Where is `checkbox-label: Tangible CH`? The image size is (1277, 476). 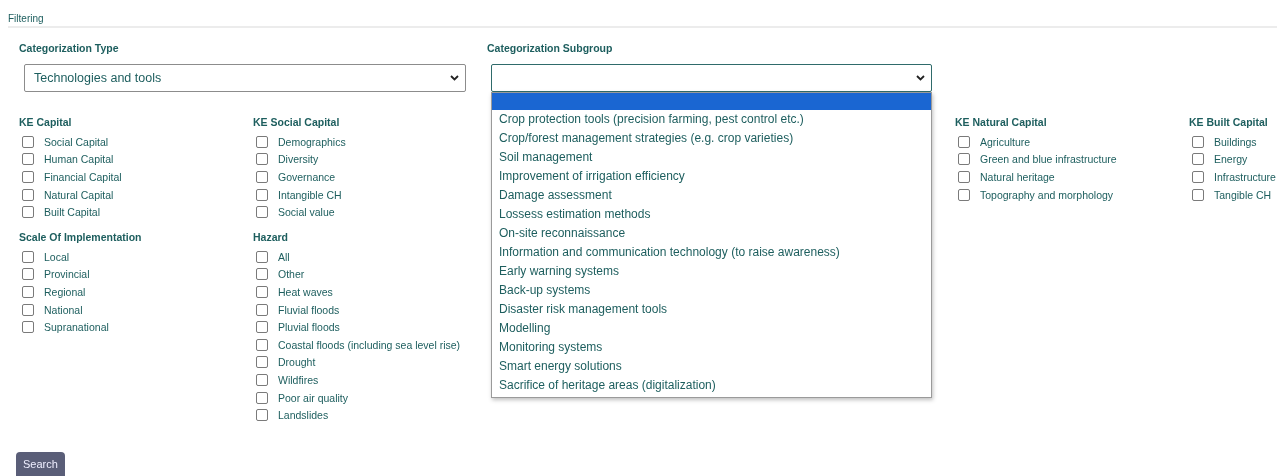 checkbox-label: Tangible CH is located at coordinates (1243, 194).